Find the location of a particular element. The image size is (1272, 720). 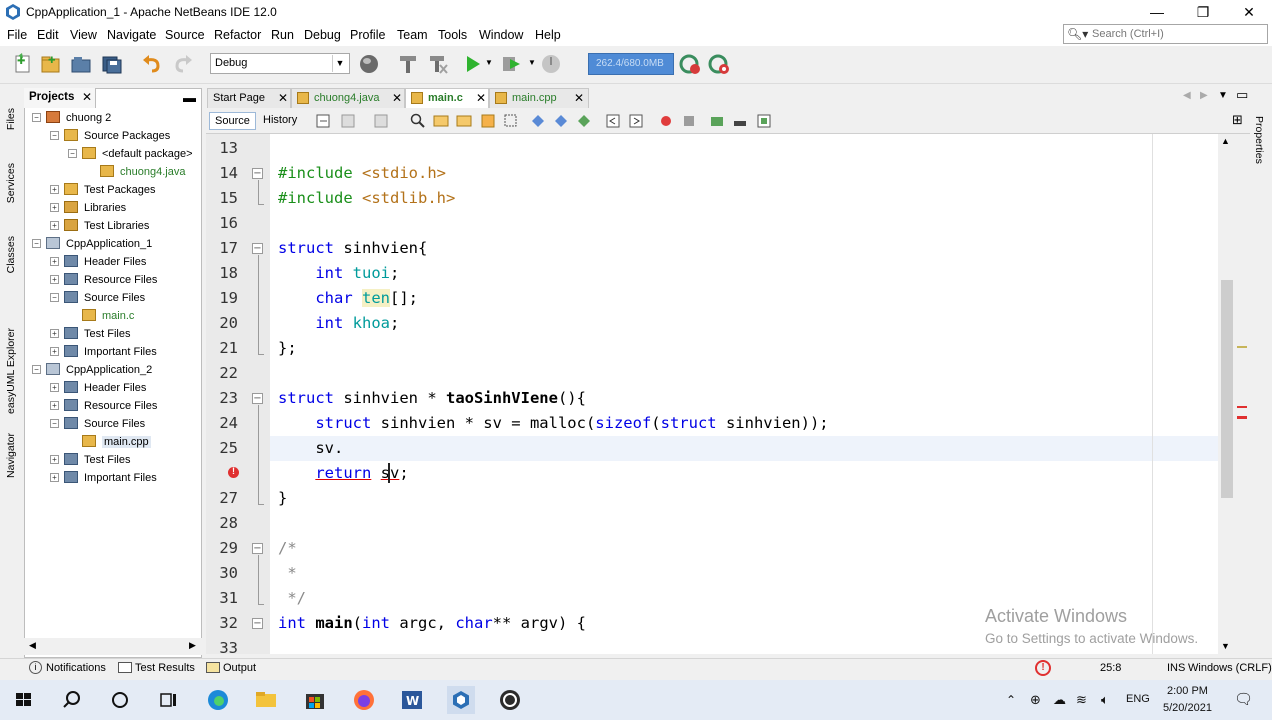

error-badge-icon: ! is located at coordinates (1043, 668).